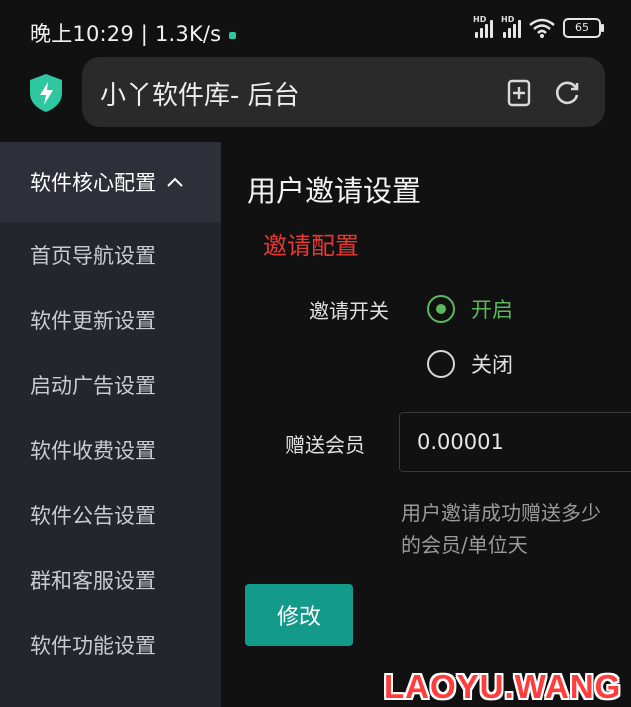  Describe the element at coordinates (515, 442) in the screenshot. I see `member-days-input` at that location.